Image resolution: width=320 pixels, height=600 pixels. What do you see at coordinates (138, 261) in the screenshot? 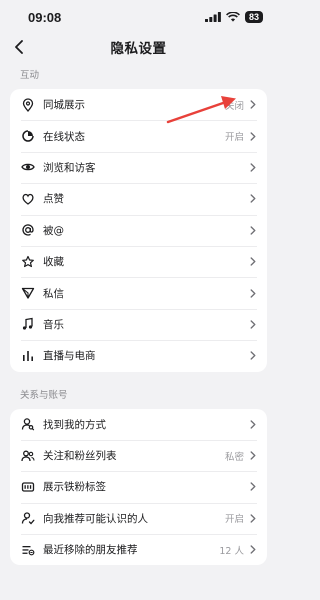
I see `settings-row: 收藏` at bounding box center [138, 261].